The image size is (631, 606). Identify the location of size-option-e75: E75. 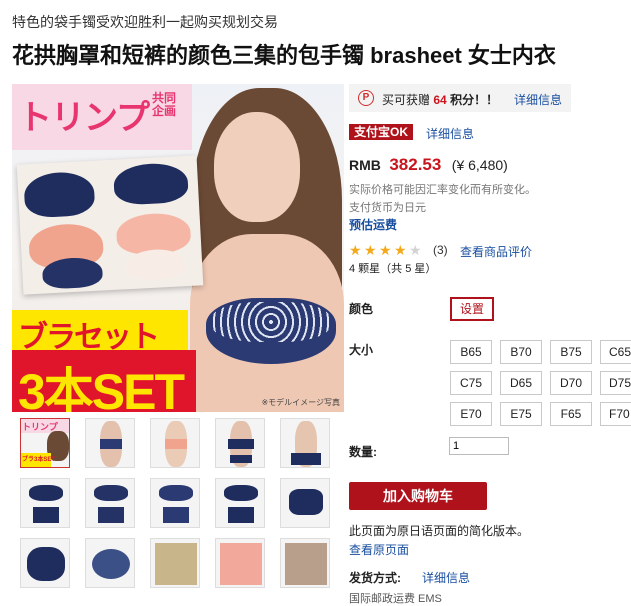
(521, 414).